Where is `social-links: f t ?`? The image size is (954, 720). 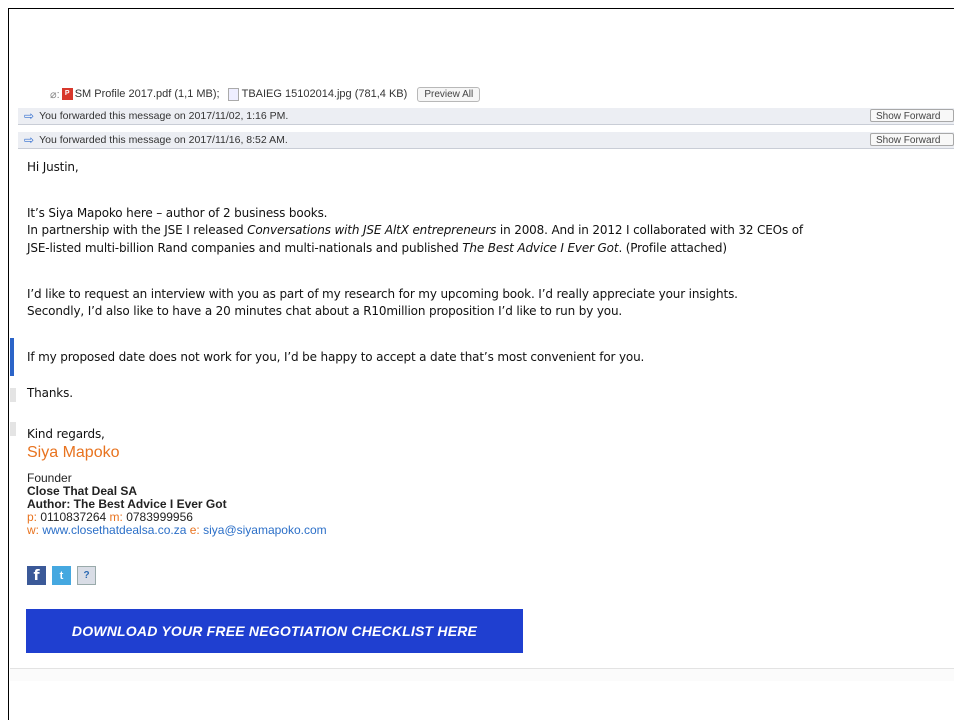
social-links: f t ? is located at coordinates (61, 575).